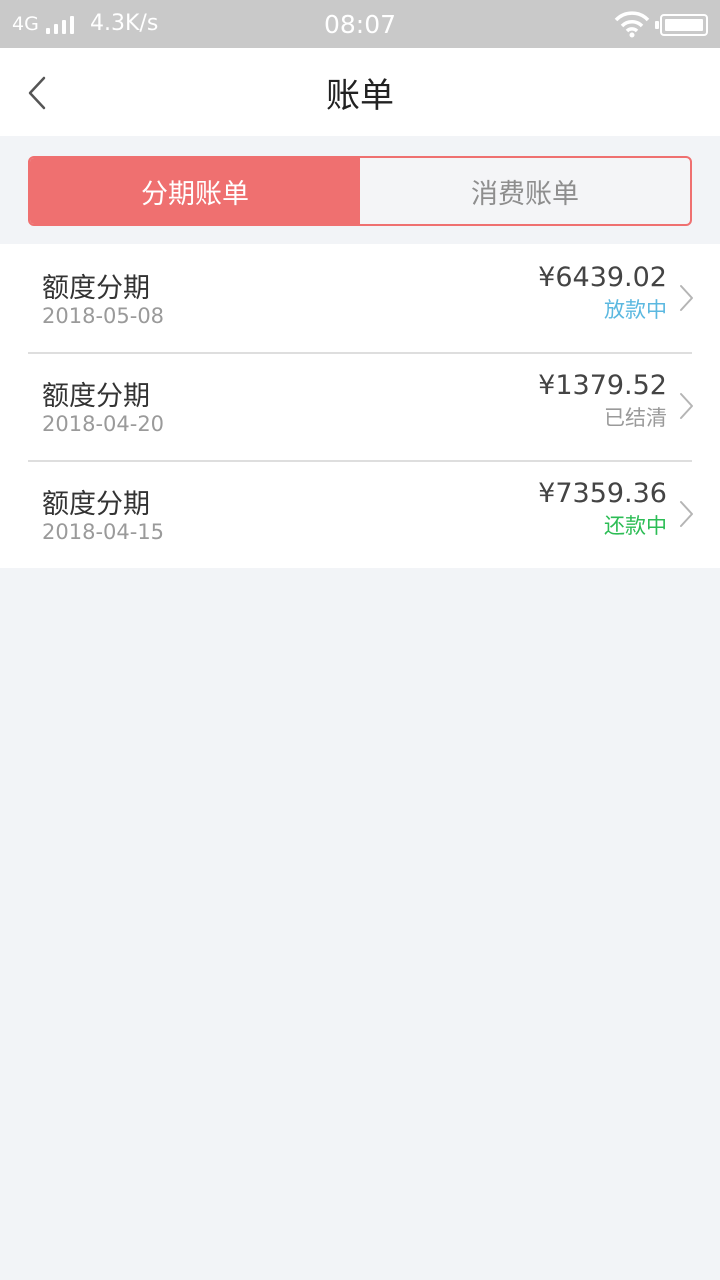 The image size is (720, 1280). What do you see at coordinates (525, 191) in the screenshot?
I see `tab-consumption-bills: 消费账单` at bounding box center [525, 191].